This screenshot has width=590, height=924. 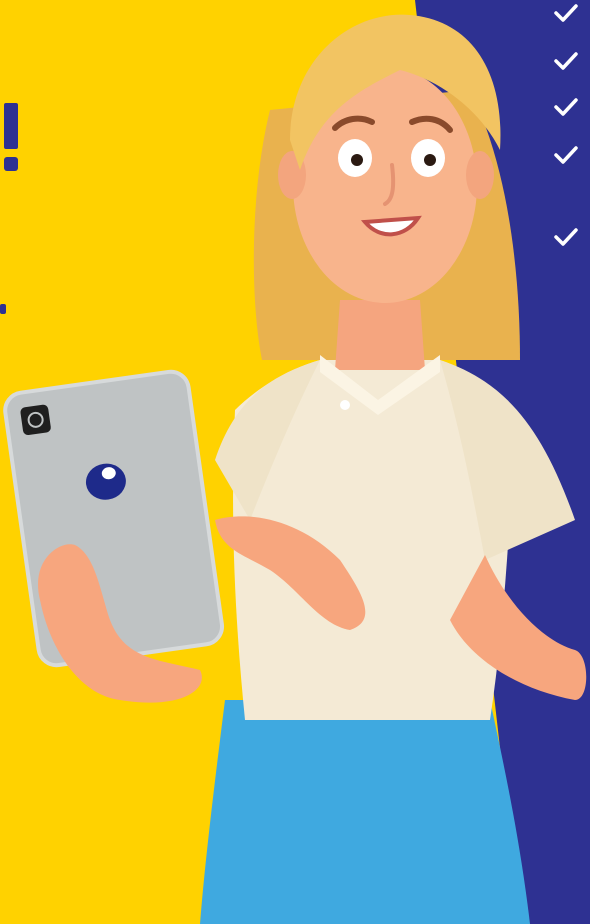 I want to click on neck, so click(x=380, y=335).